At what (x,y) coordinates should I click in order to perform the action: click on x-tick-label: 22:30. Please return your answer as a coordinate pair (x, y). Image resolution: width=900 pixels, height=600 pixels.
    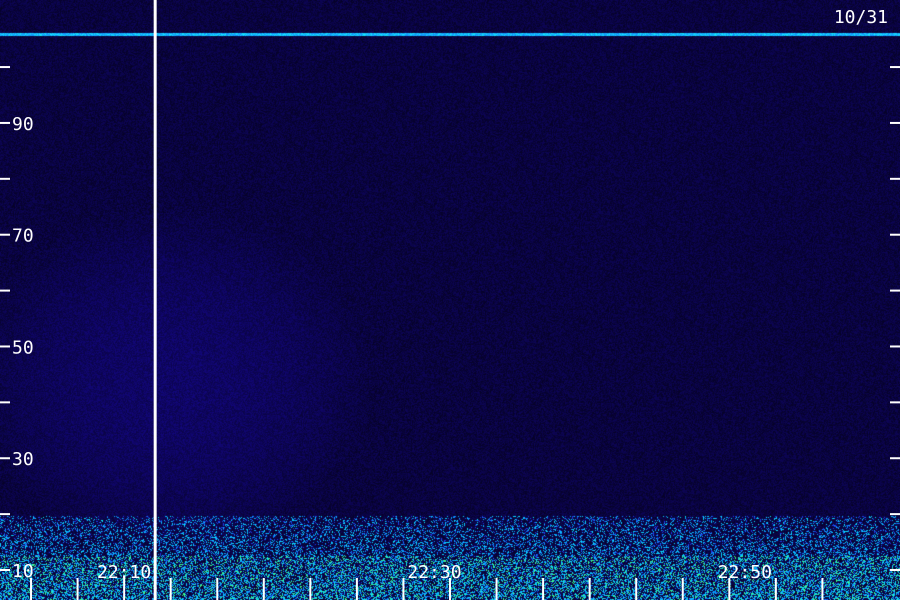
    Looking at the image, I should click on (434, 572).